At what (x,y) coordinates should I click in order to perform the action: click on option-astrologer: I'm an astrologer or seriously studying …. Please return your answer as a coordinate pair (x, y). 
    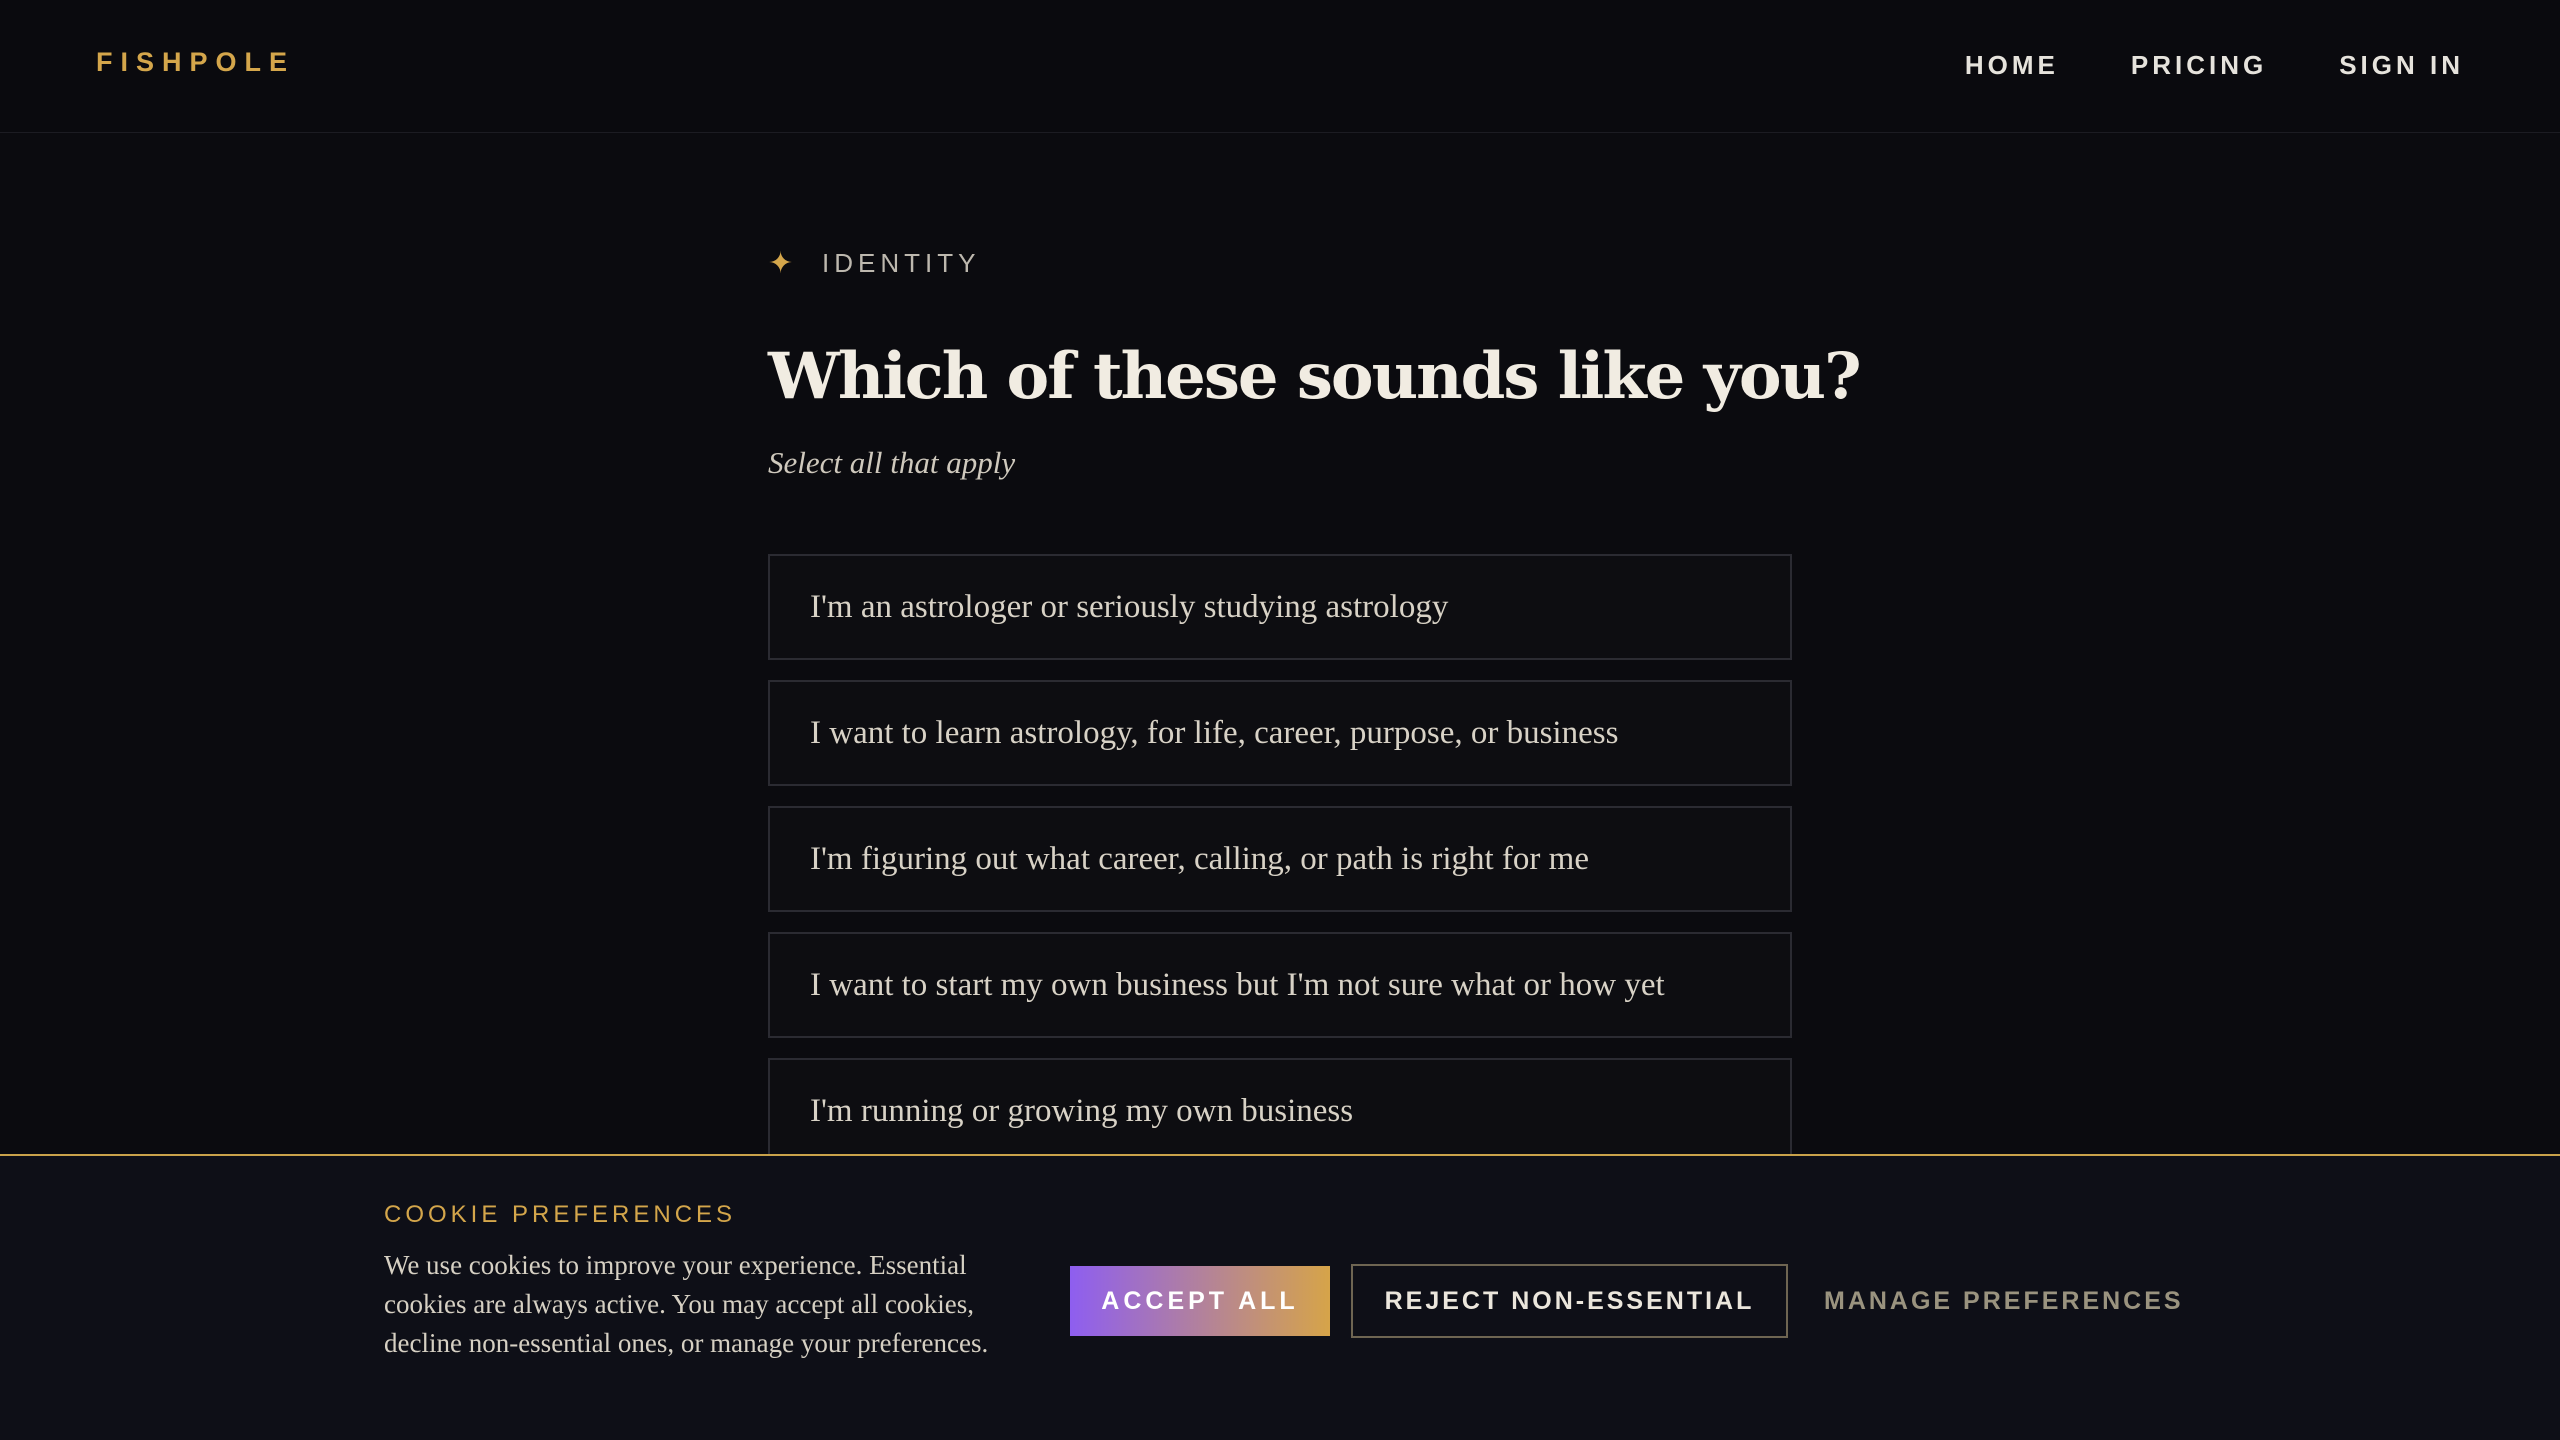
    Looking at the image, I should click on (1280, 607).